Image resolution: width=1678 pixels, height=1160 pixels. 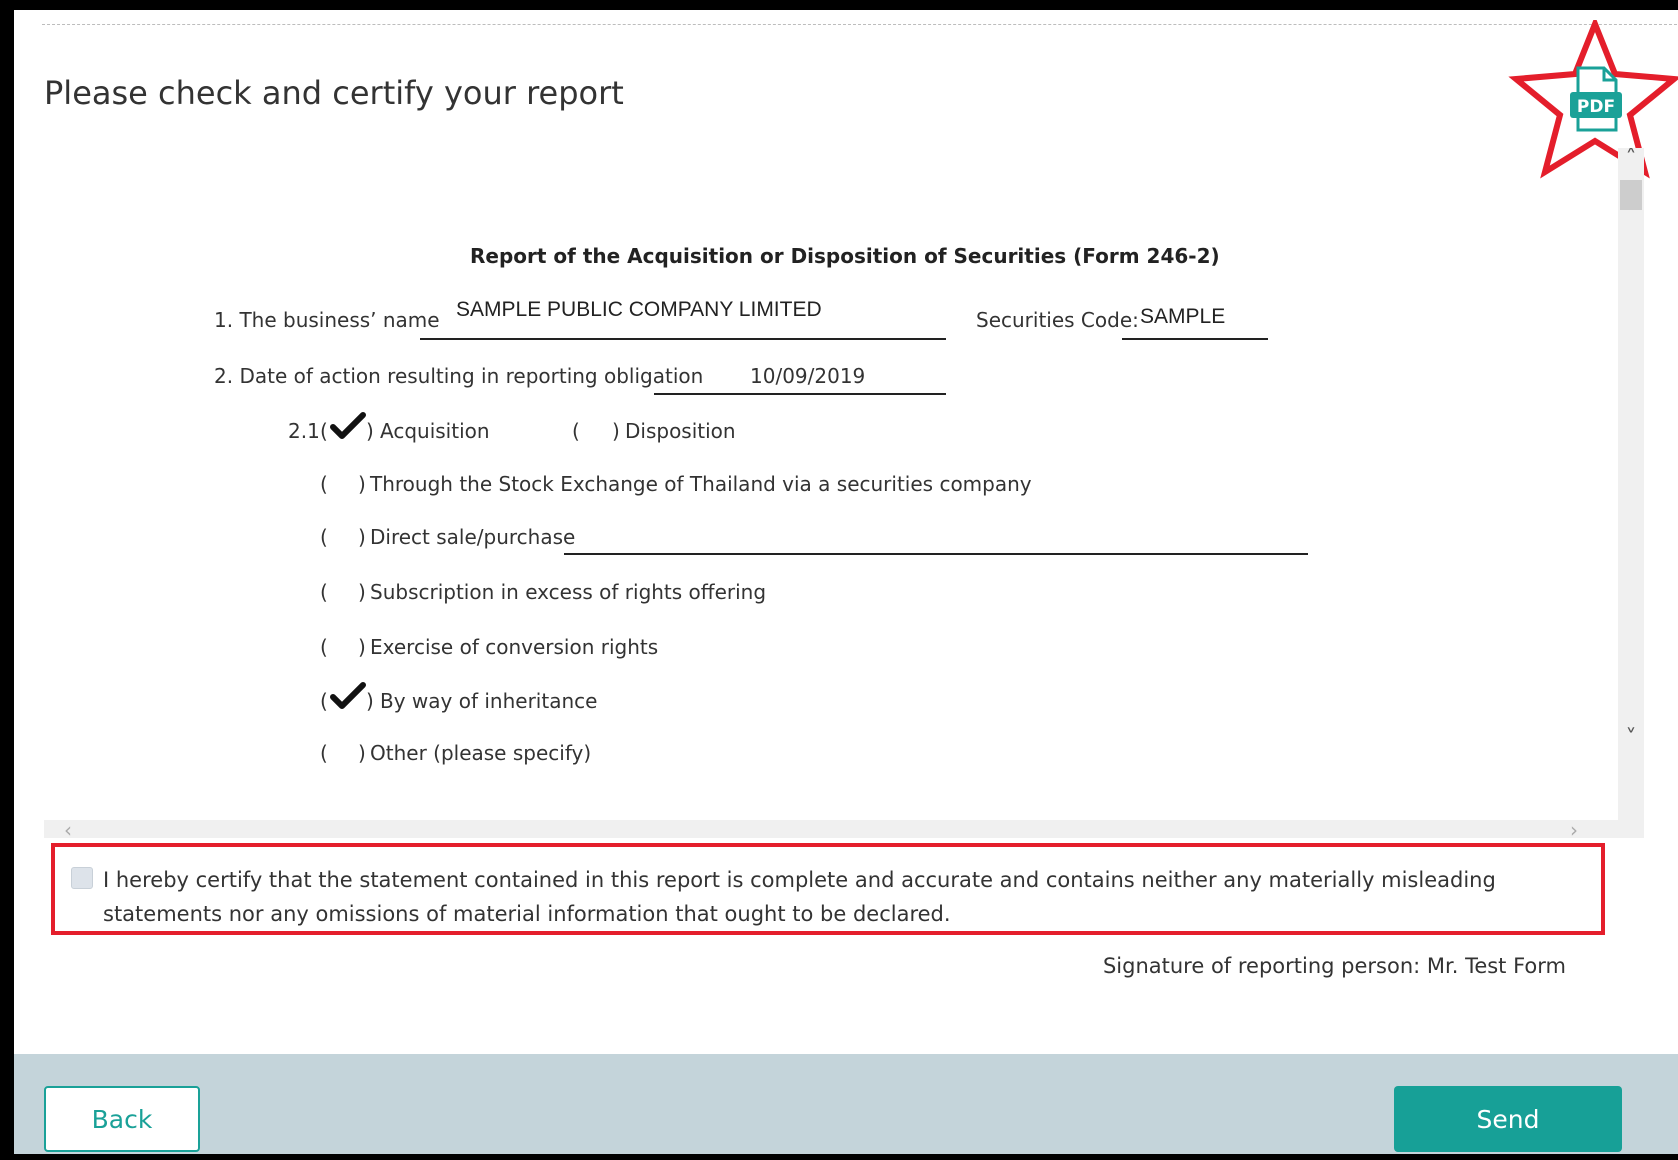 What do you see at coordinates (324, 431) in the screenshot?
I see `acquisition-open-paren: (` at bounding box center [324, 431].